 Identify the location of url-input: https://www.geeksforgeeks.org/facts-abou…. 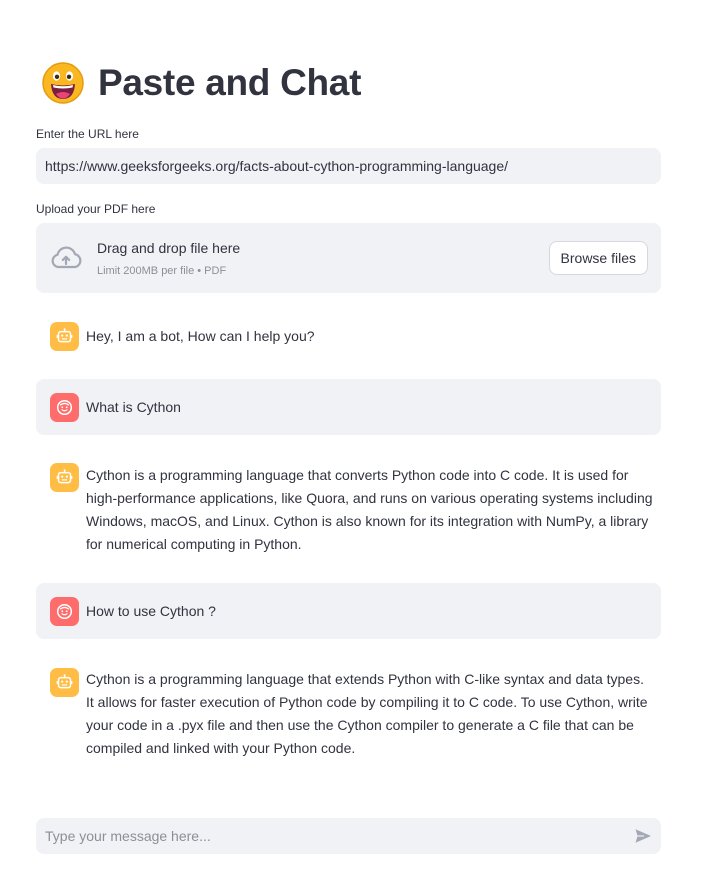
(348, 166).